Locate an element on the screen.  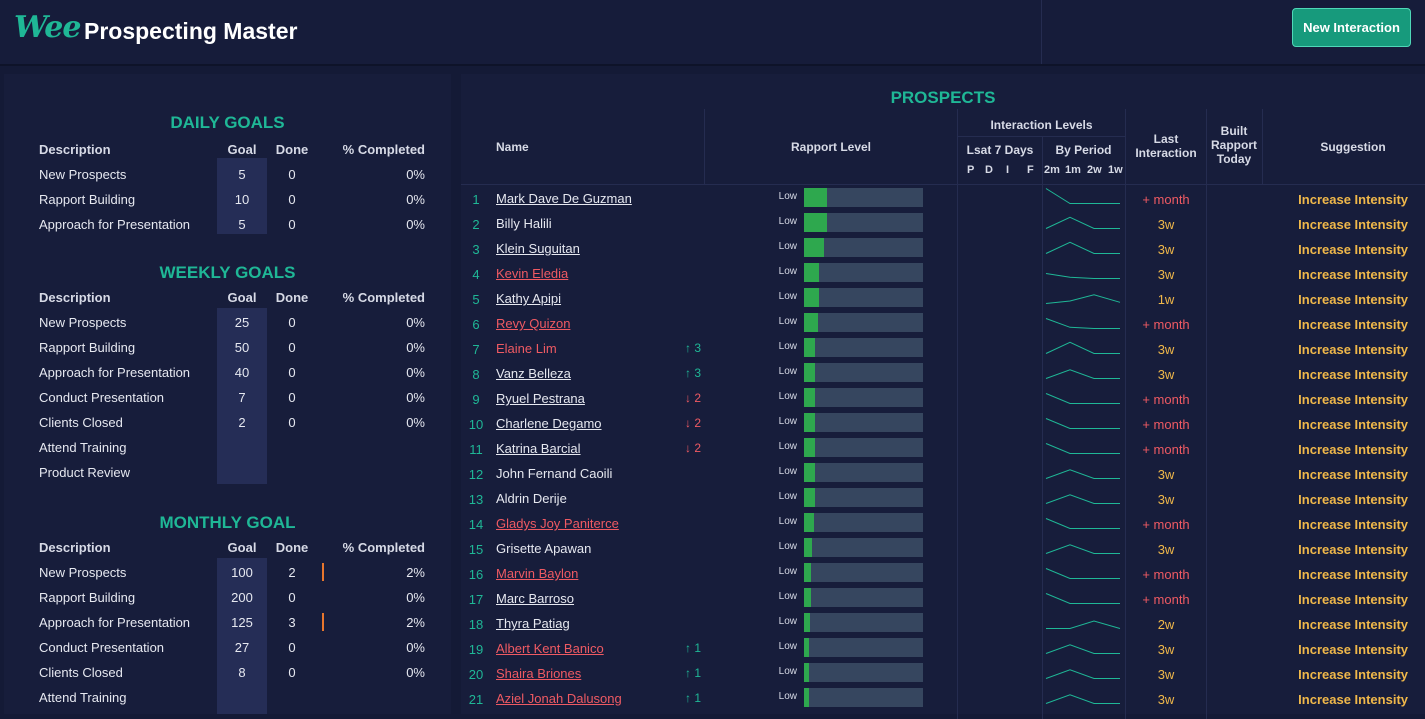
weekly-goal-pct-completed: 0% is located at coordinates (415, 347).